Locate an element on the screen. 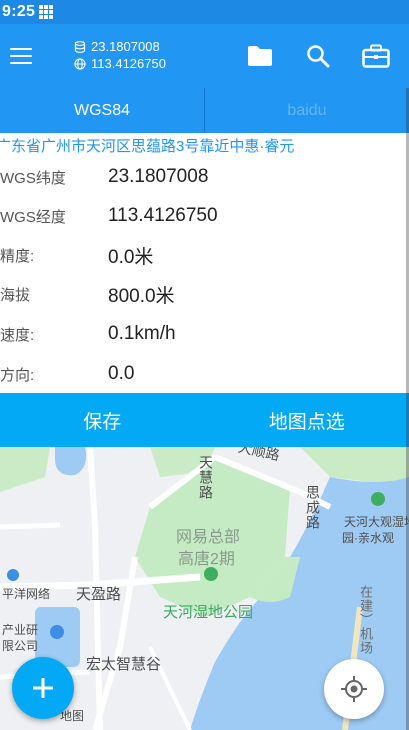 The width and height of the screenshot is (409, 730). latitude-value: 23.1807008 is located at coordinates (125, 46).